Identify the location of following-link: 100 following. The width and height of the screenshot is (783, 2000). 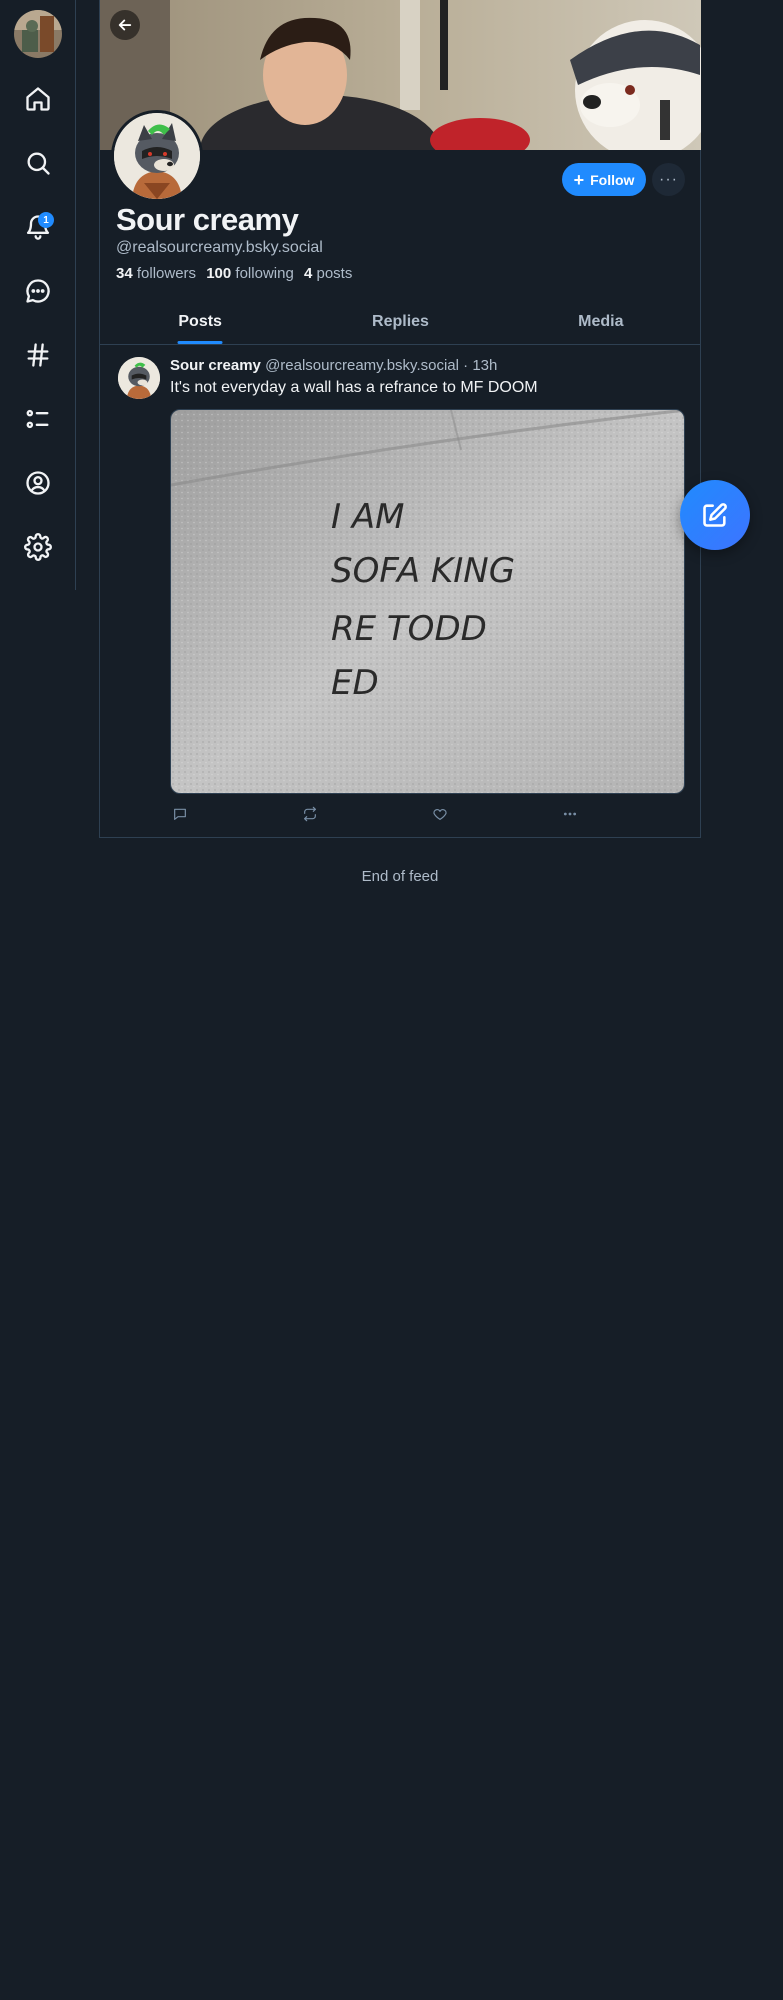
(250, 273).